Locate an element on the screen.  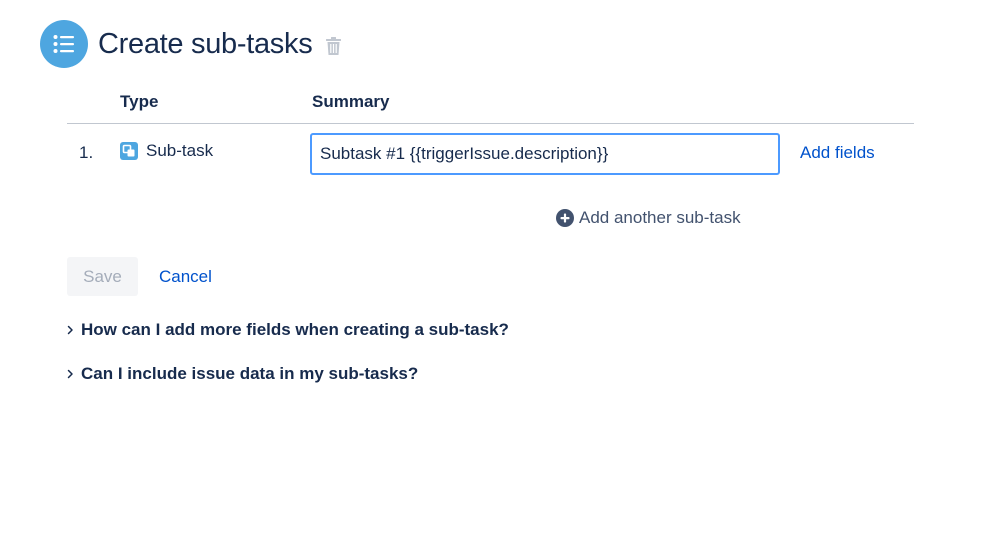
issue-type-picker: Sub-task is located at coordinates (166, 151).